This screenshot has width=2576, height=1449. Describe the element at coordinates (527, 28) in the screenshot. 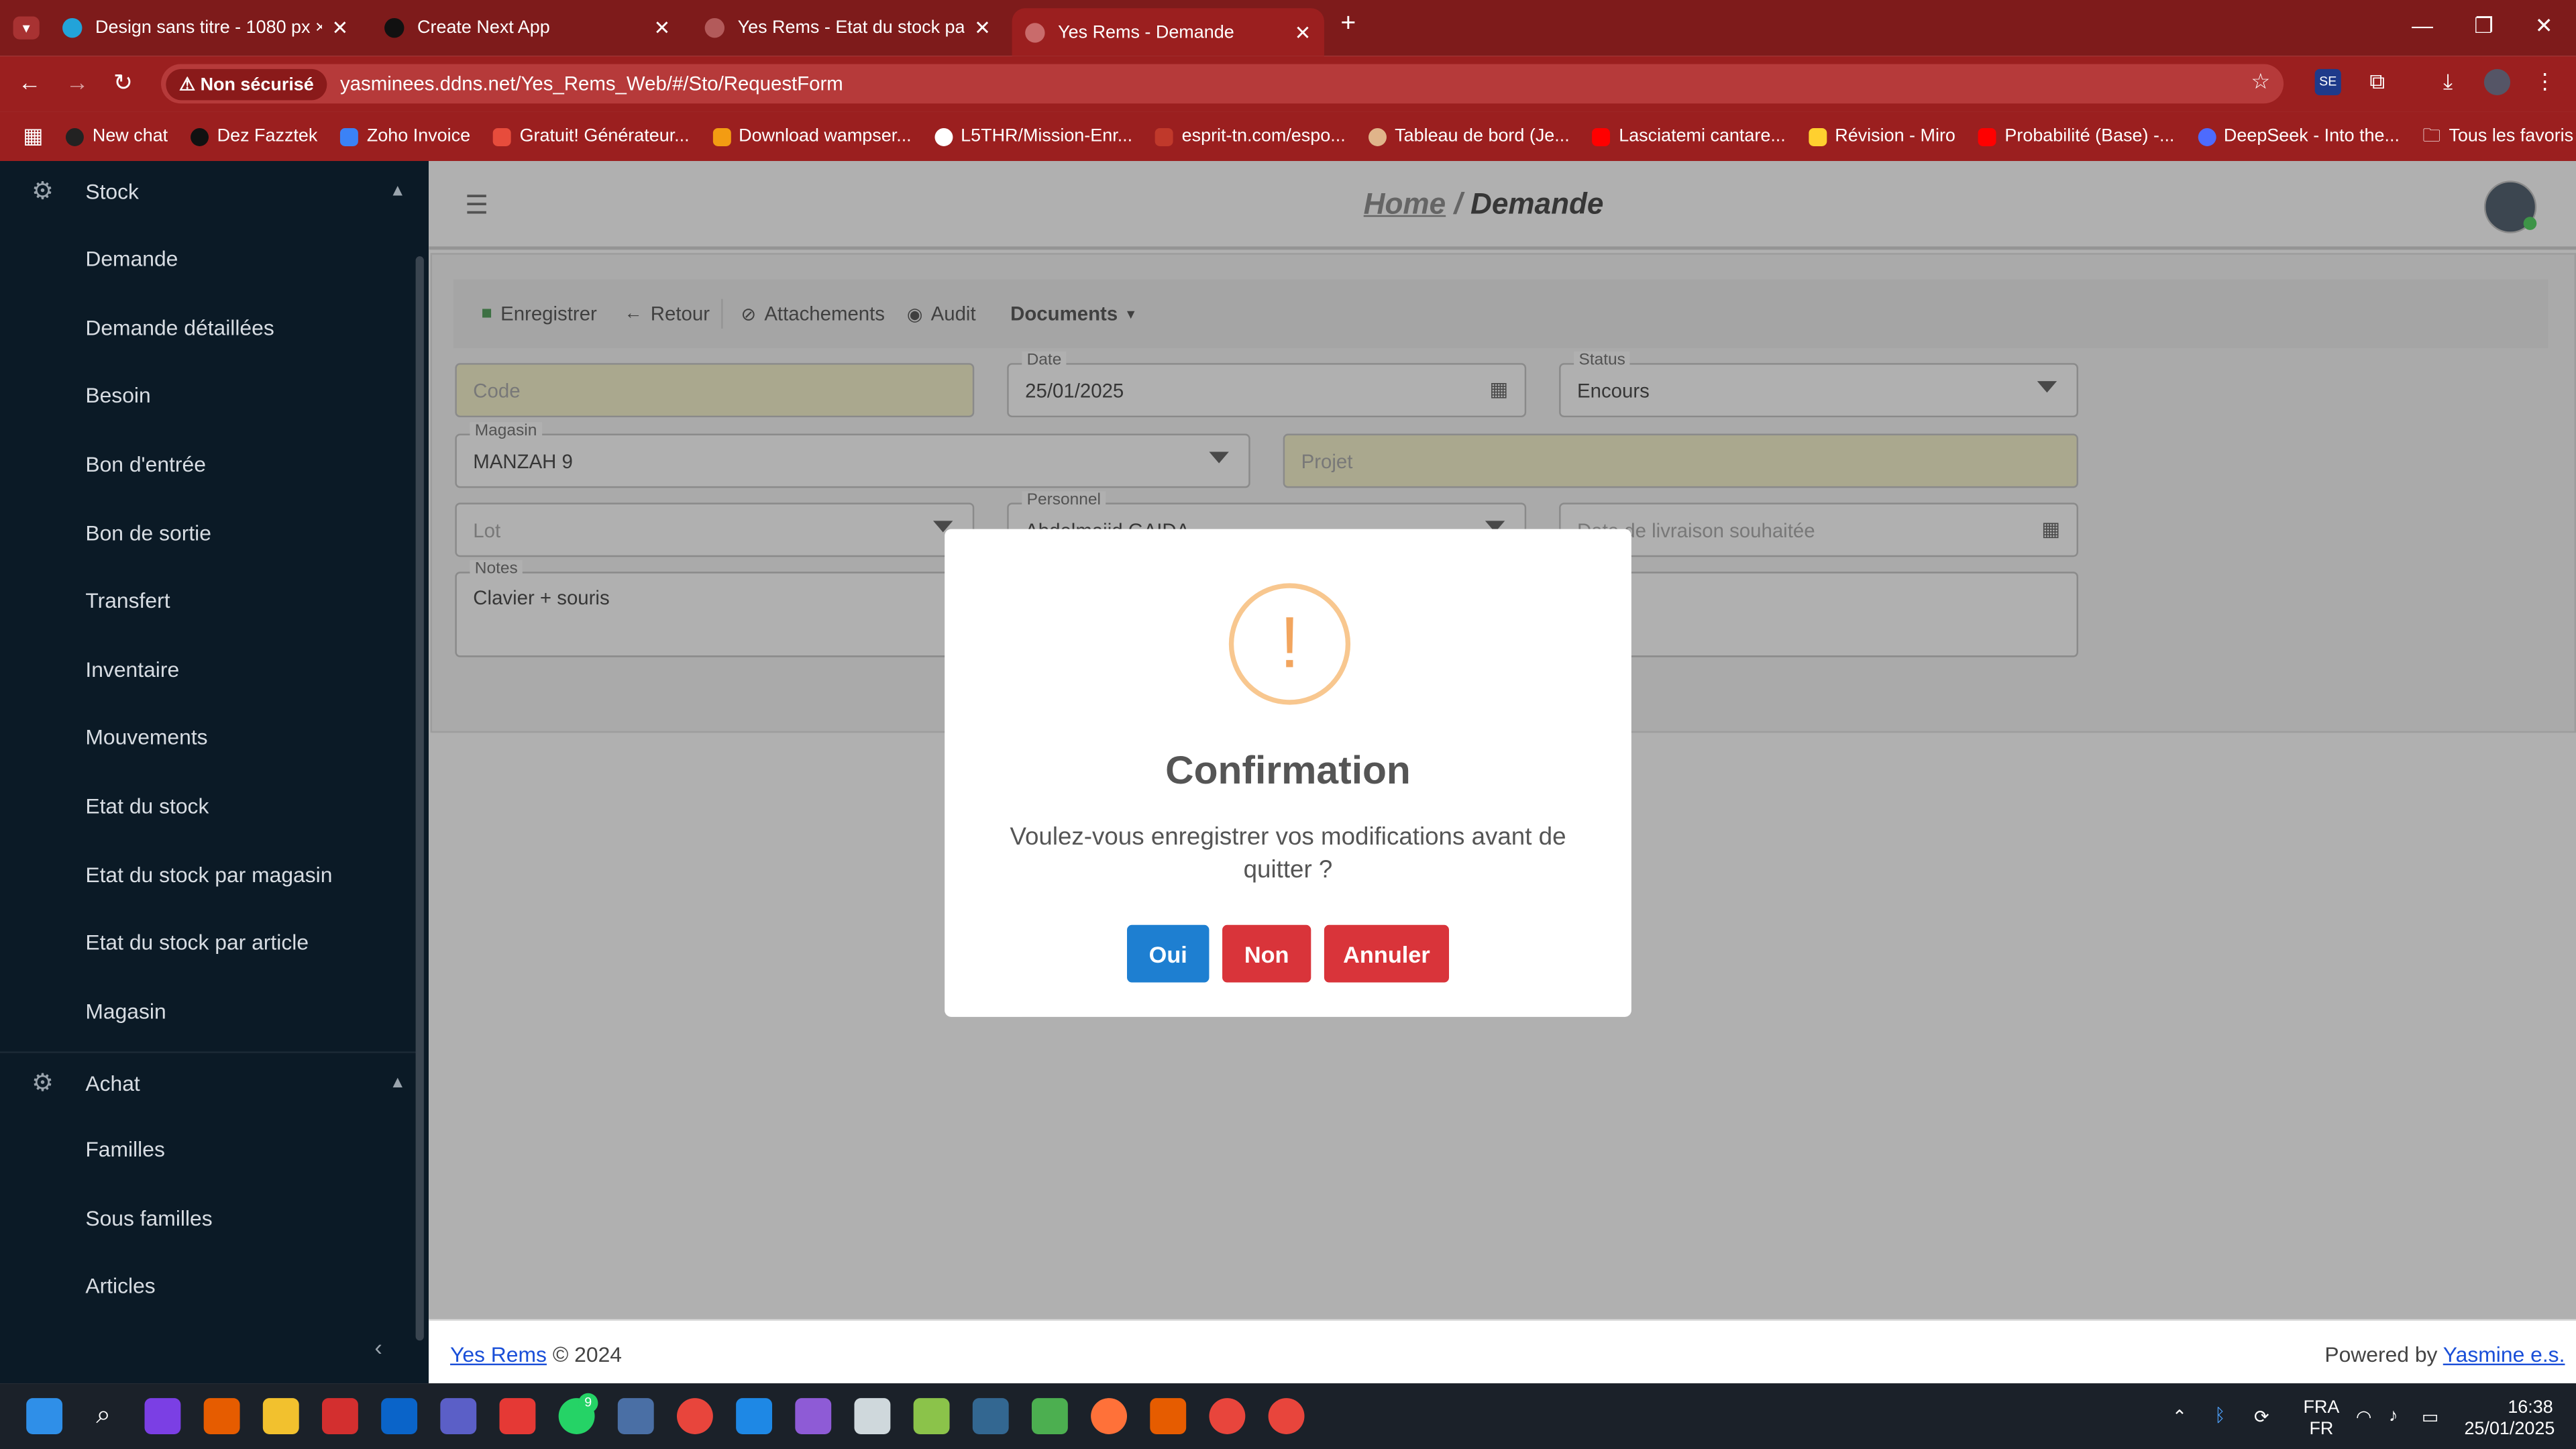

I see `browser-tab-2: Create Next App ✕` at that location.